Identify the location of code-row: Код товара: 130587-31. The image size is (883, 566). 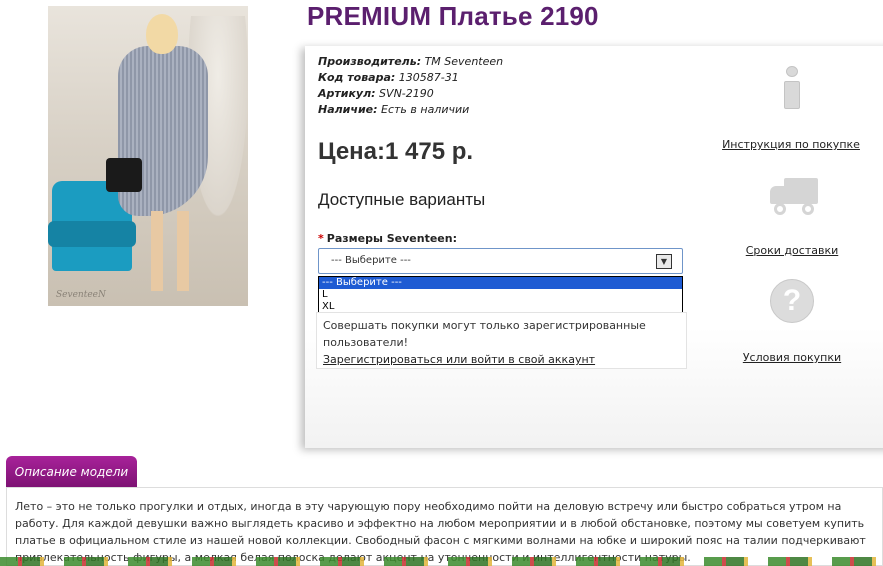
(410, 78).